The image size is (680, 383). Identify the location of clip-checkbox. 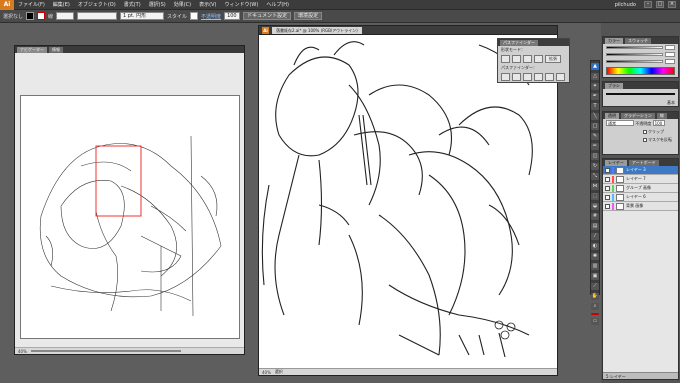
(645, 132).